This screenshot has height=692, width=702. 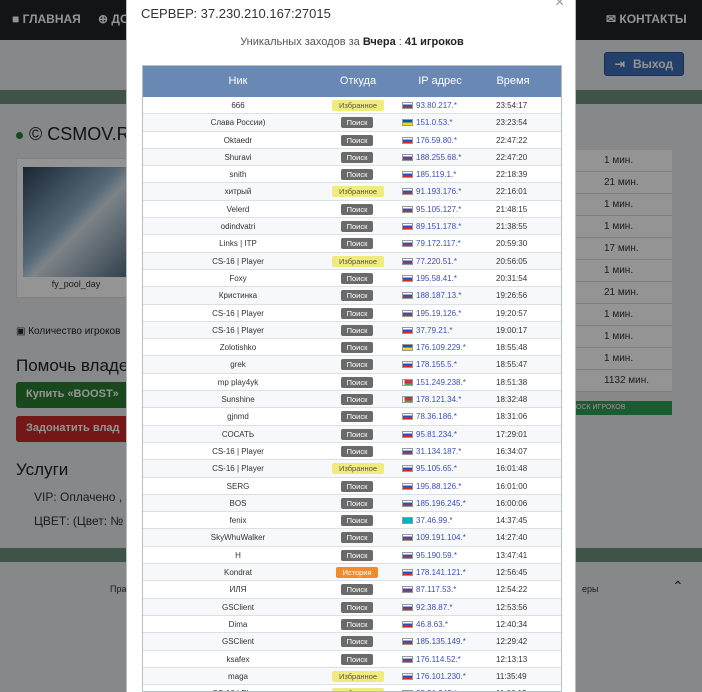 I want to click on table-row: mp play4yk Поиск 151.249.238.* 18:51:38, so click(x=352, y=383).